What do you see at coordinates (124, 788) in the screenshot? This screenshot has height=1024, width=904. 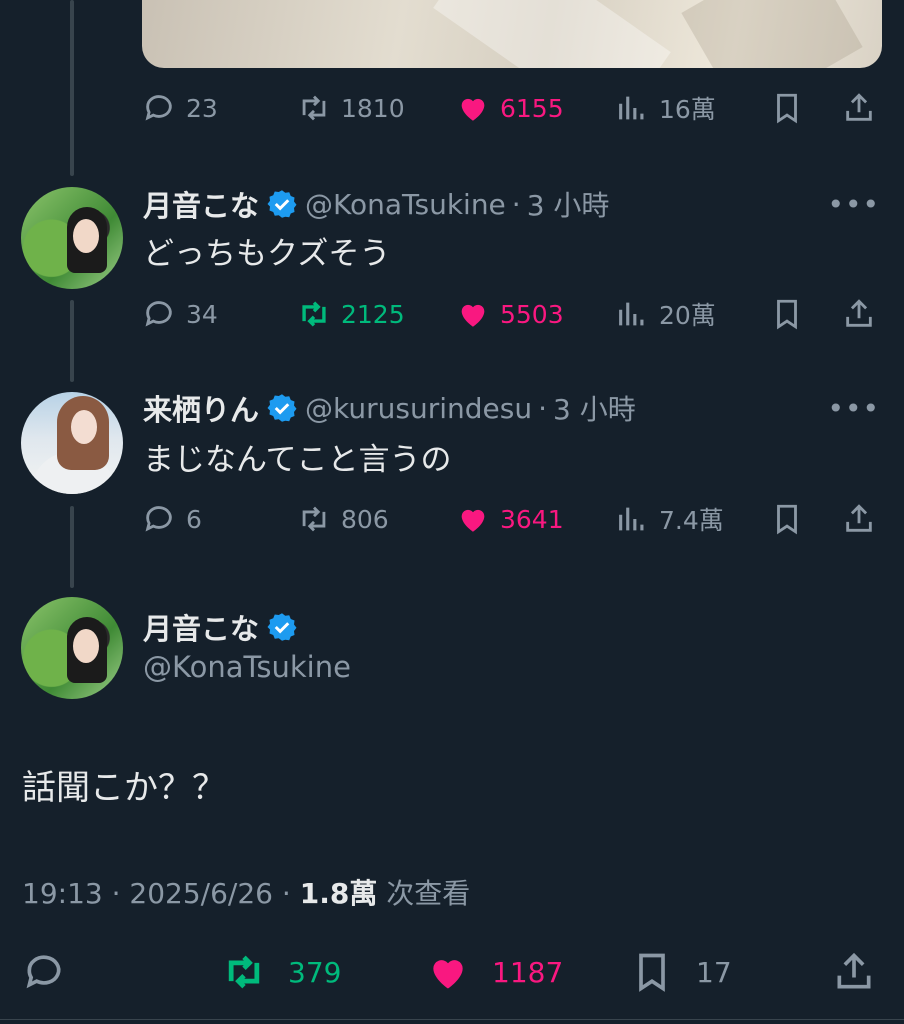 I see `main-post-text: 話聞こか？？` at bounding box center [124, 788].